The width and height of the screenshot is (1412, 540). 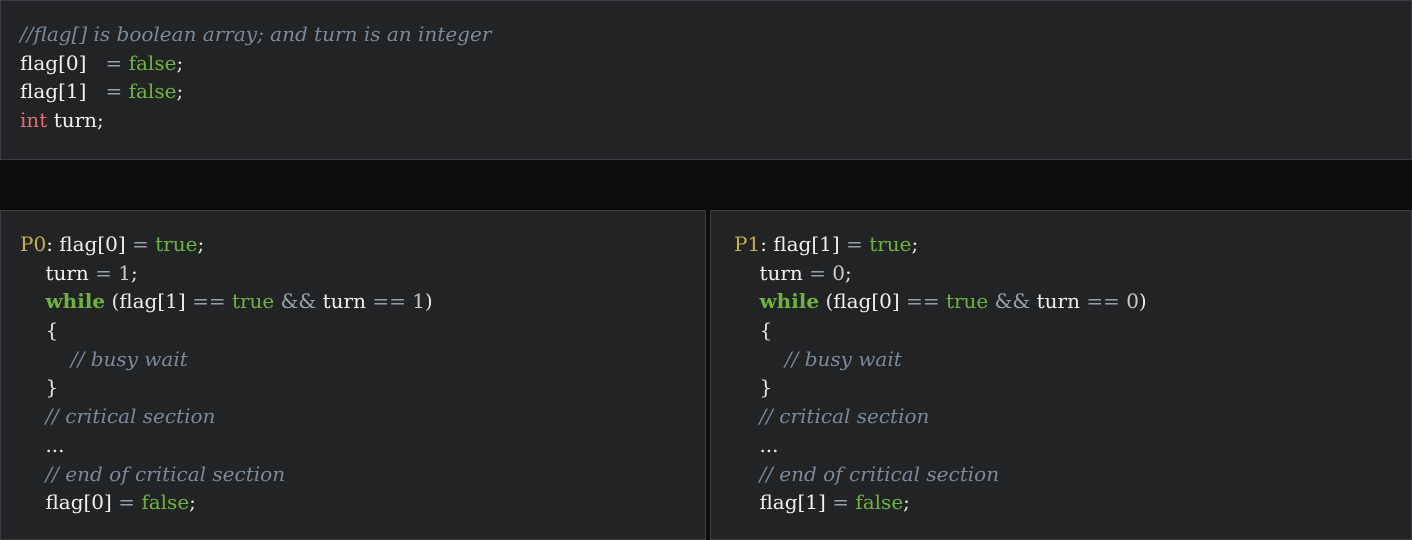 What do you see at coordinates (152, 62) in the screenshot?
I see `flag0-value: false` at bounding box center [152, 62].